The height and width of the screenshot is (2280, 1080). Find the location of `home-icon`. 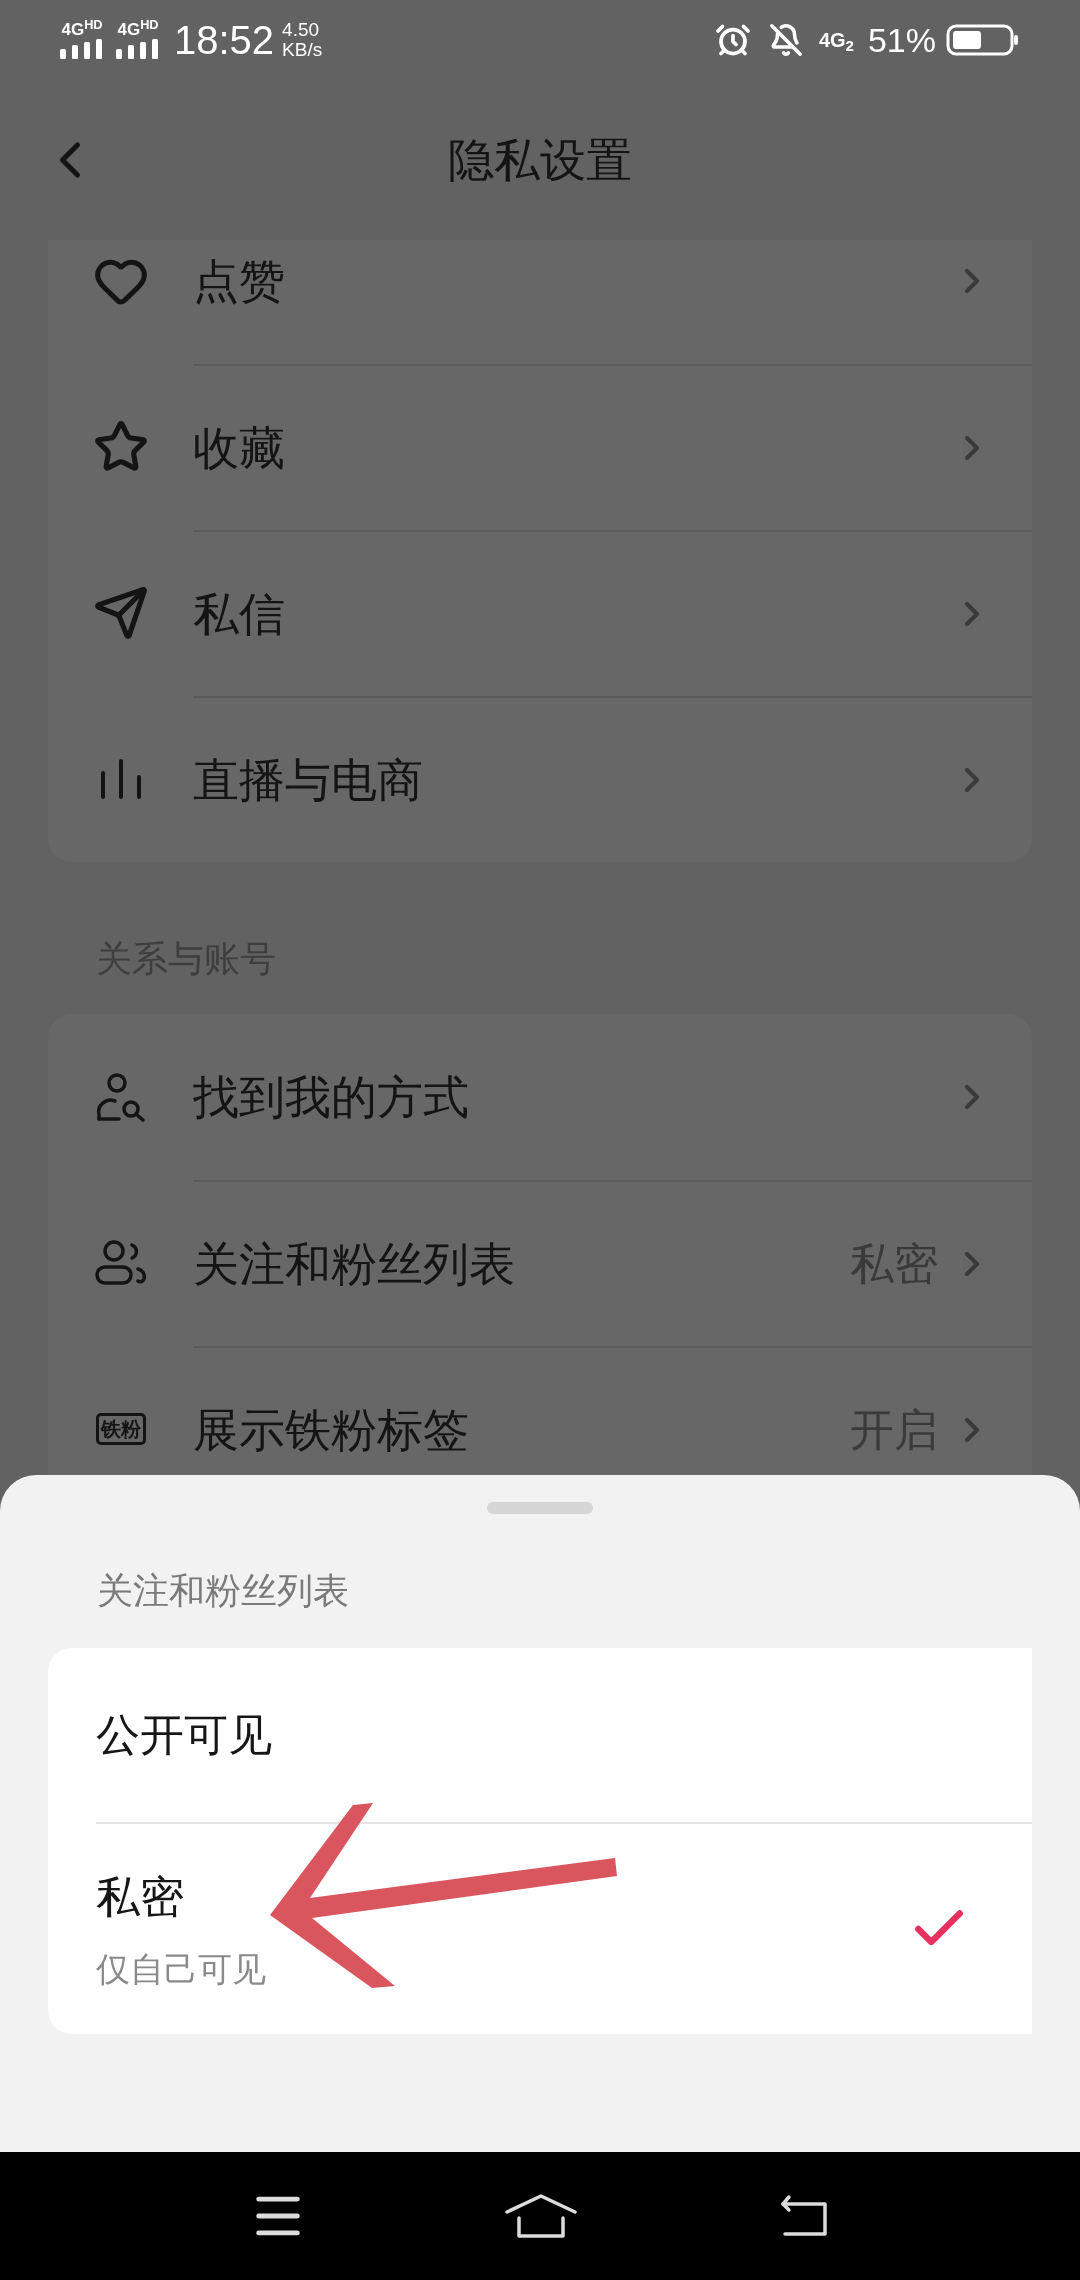

home-icon is located at coordinates (541, 2216).